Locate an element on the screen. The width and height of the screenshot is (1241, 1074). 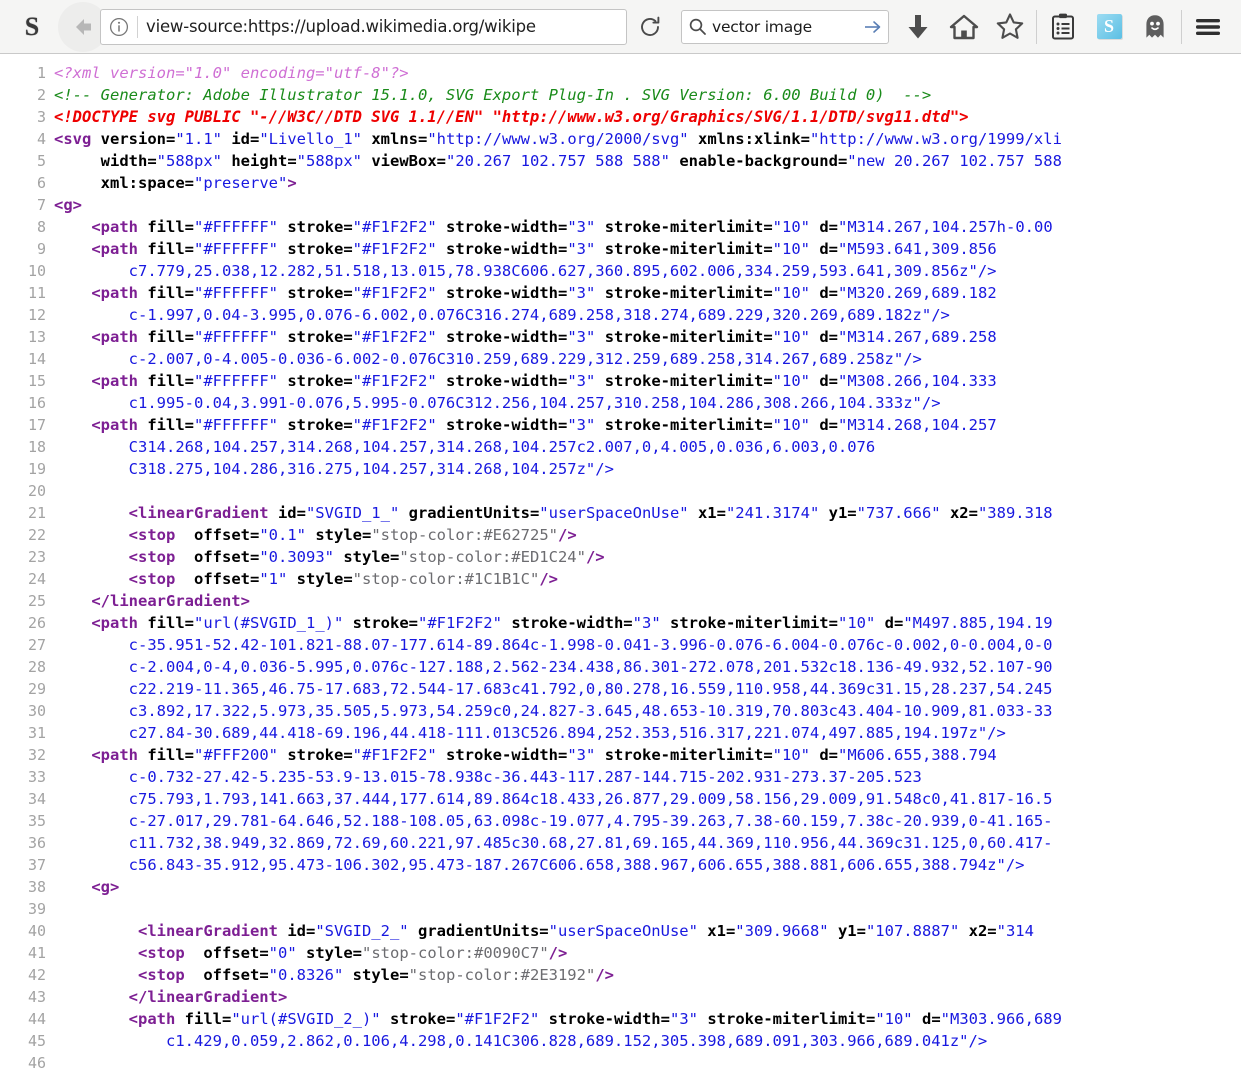
bookmark-star-icon is located at coordinates (1010, 27).